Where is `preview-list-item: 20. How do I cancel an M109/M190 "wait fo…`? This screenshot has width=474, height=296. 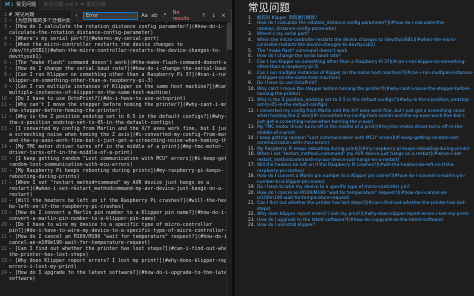 preview-list-item: 20. How do I cancel an M109/M190 "wait fo… is located at coordinates (361, 196).